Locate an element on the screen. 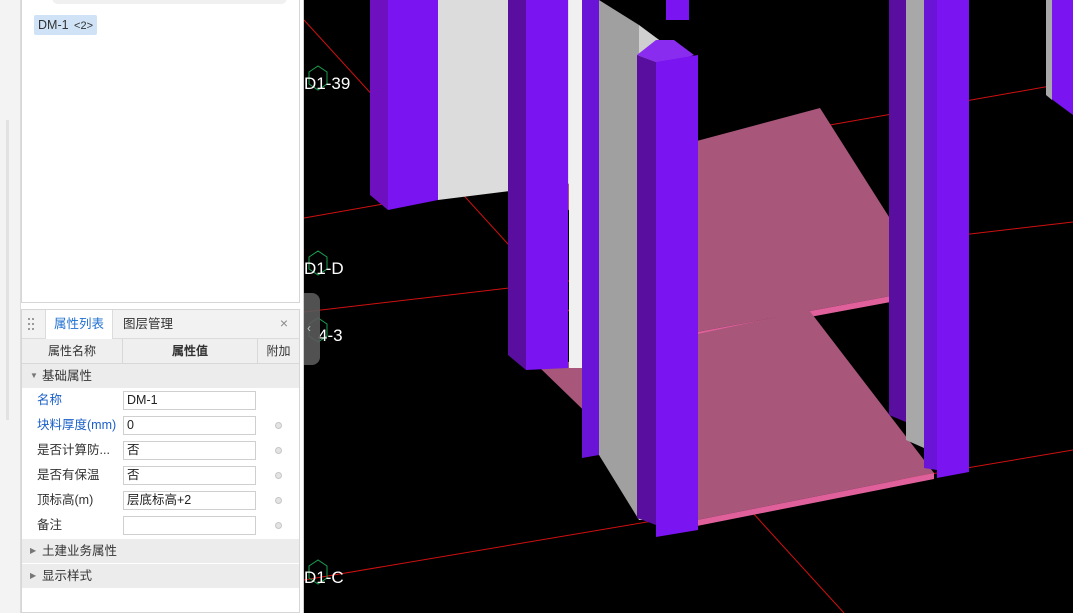 The height and width of the screenshot is (613, 1073). group-civil-properties: ▶ 土建业务属性 is located at coordinates (160, 551).